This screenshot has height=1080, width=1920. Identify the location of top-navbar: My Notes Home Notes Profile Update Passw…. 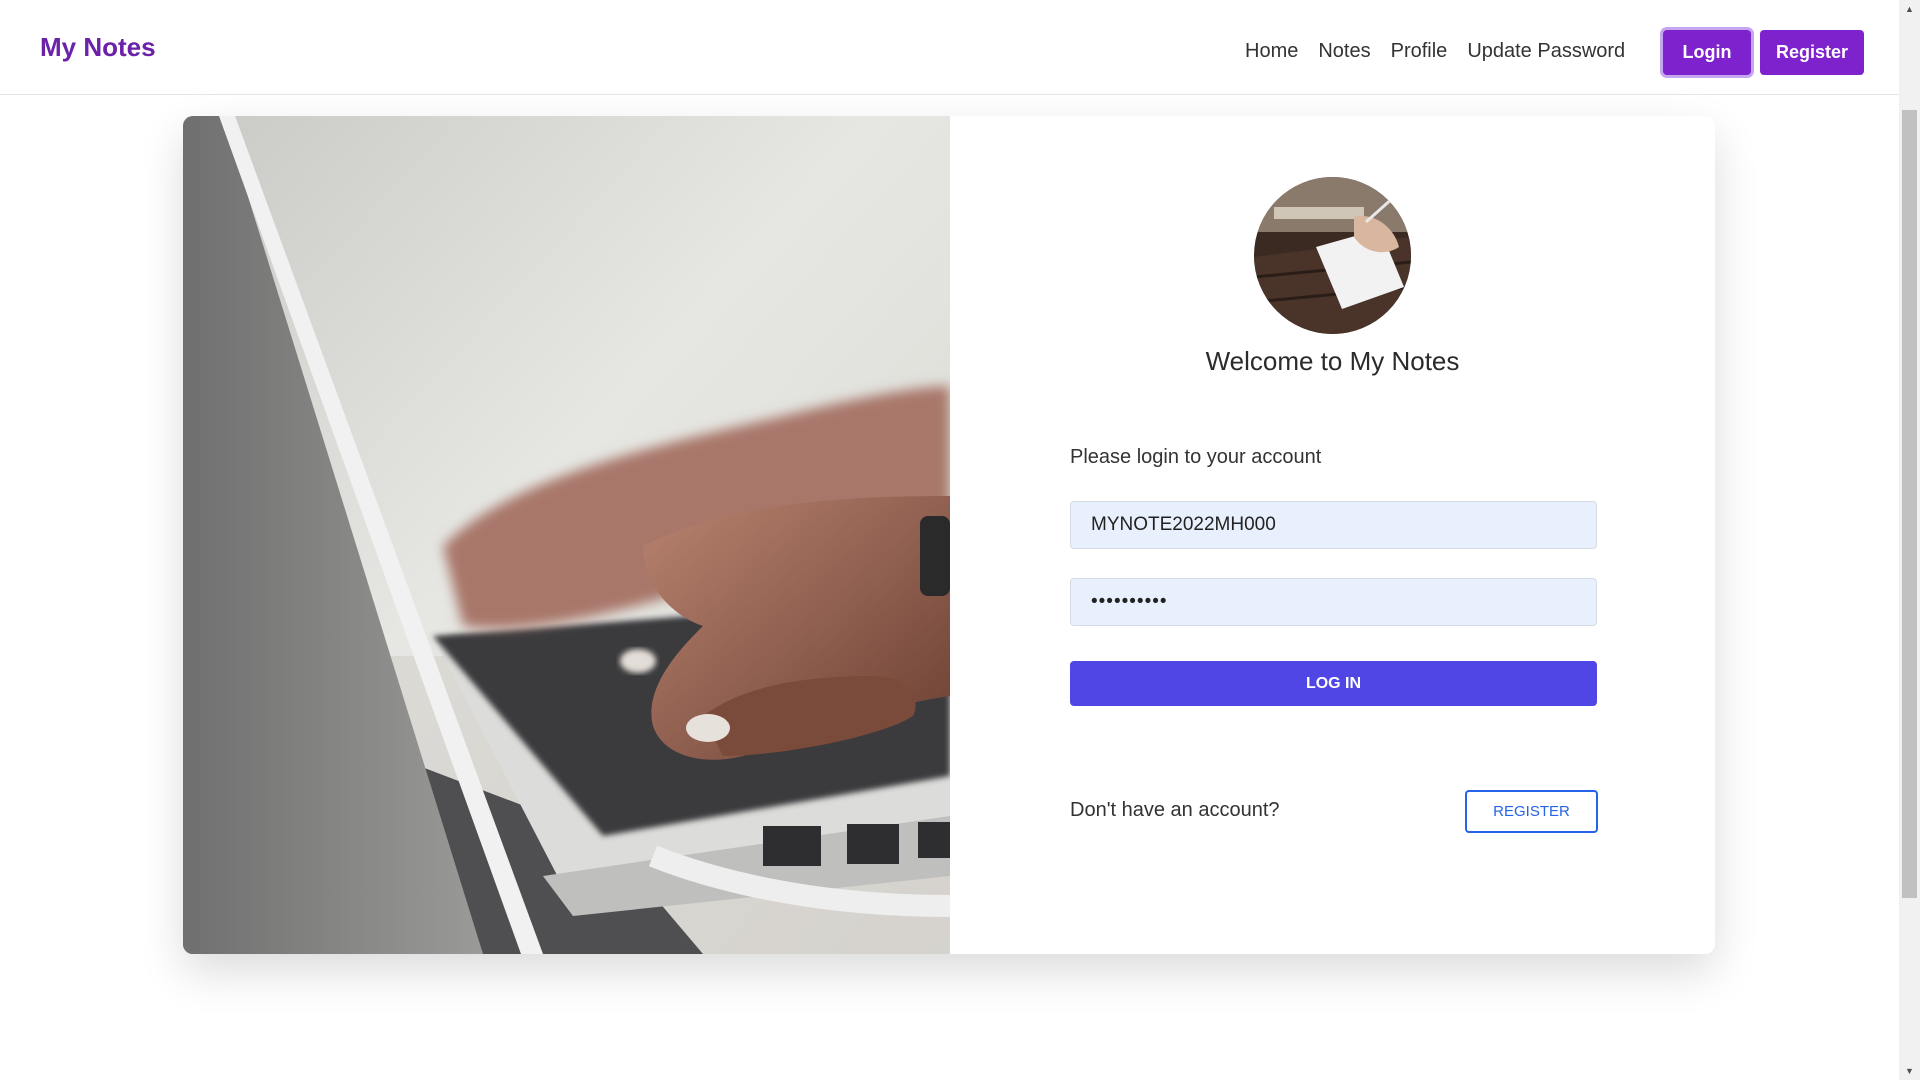
(949, 47).